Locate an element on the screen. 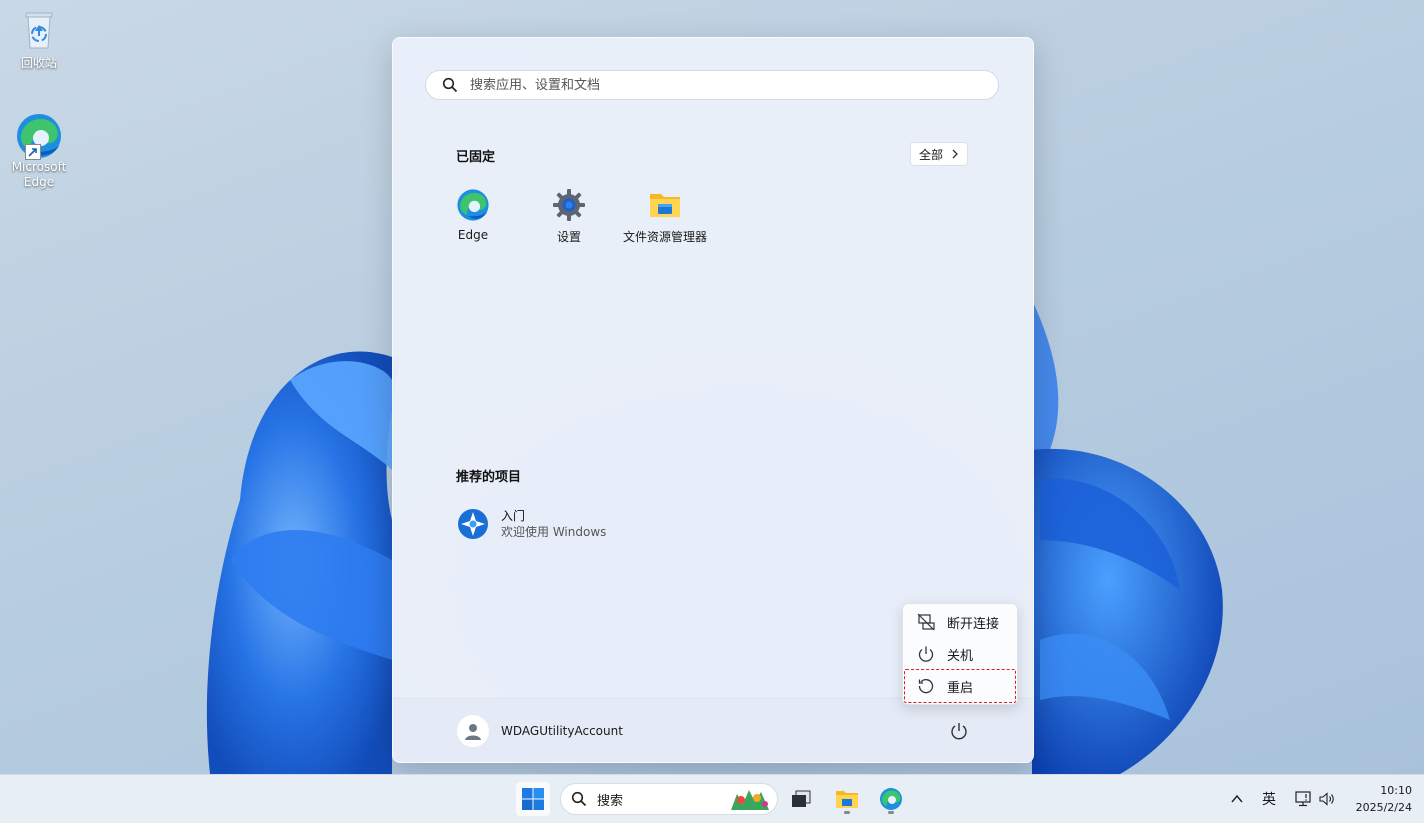 The image size is (1424, 823). user-account-button: WDAGUtilityAccount is located at coordinates (540, 731).